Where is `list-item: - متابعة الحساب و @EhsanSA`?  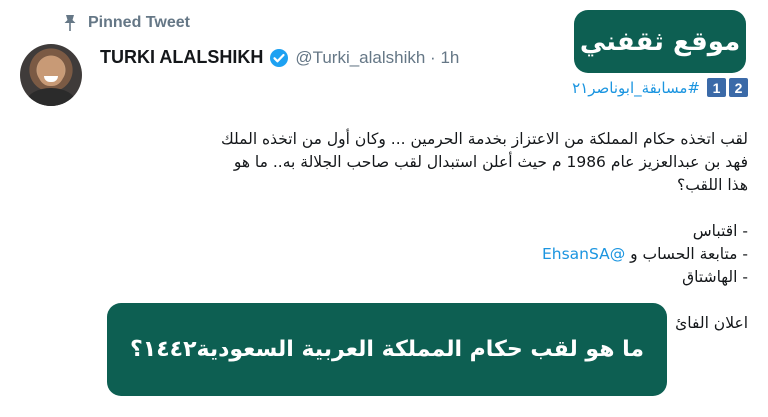 list-item: - متابعة الحساب و @EhsanSA is located at coordinates (418, 254).